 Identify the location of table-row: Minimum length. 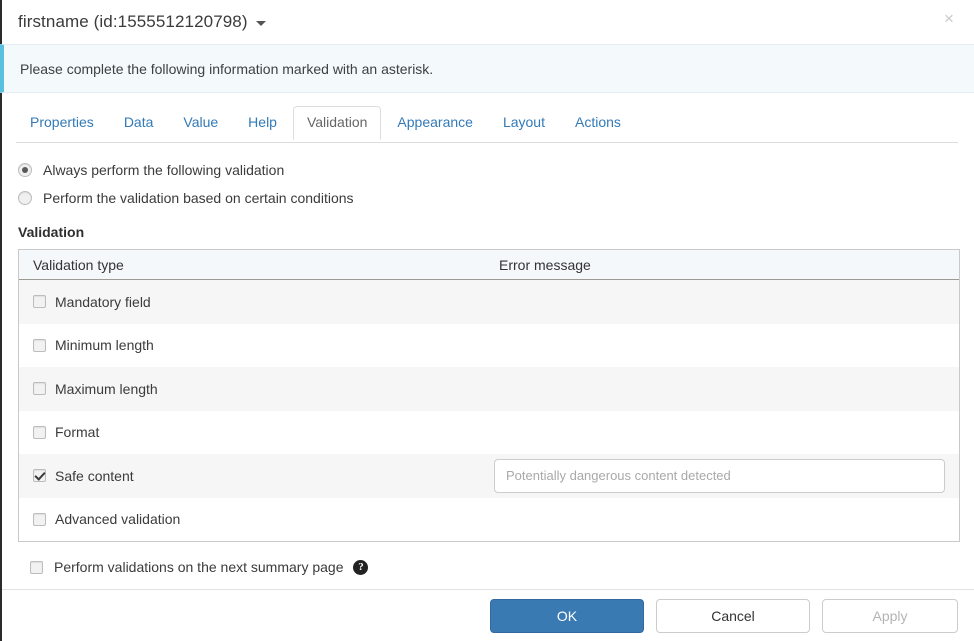
(489, 345).